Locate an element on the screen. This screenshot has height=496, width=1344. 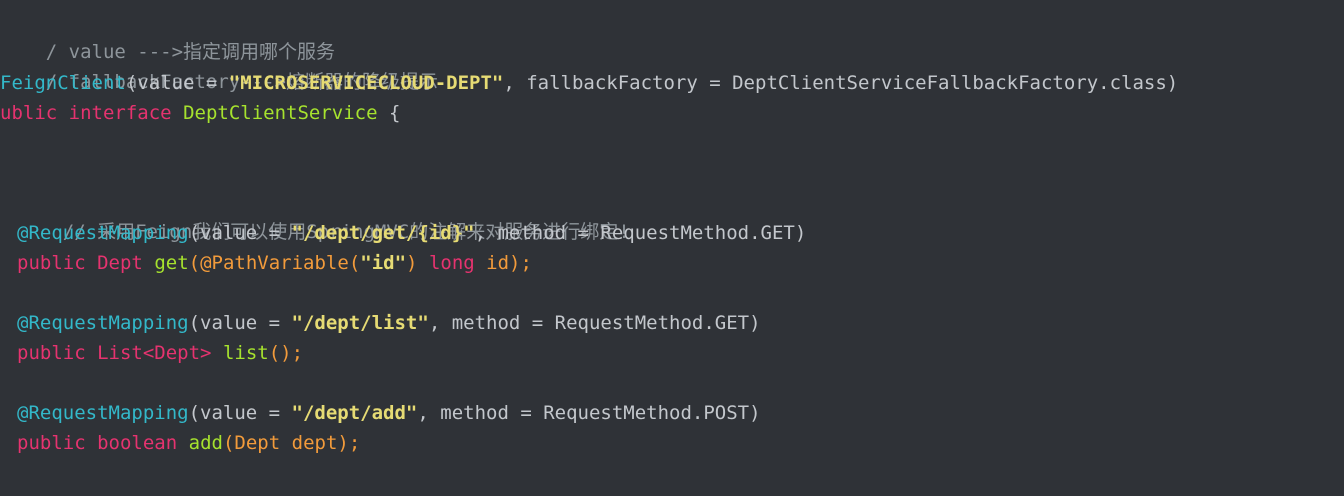
code-line-method-list: public List<Dept> list(); is located at coordinates (151, 353).